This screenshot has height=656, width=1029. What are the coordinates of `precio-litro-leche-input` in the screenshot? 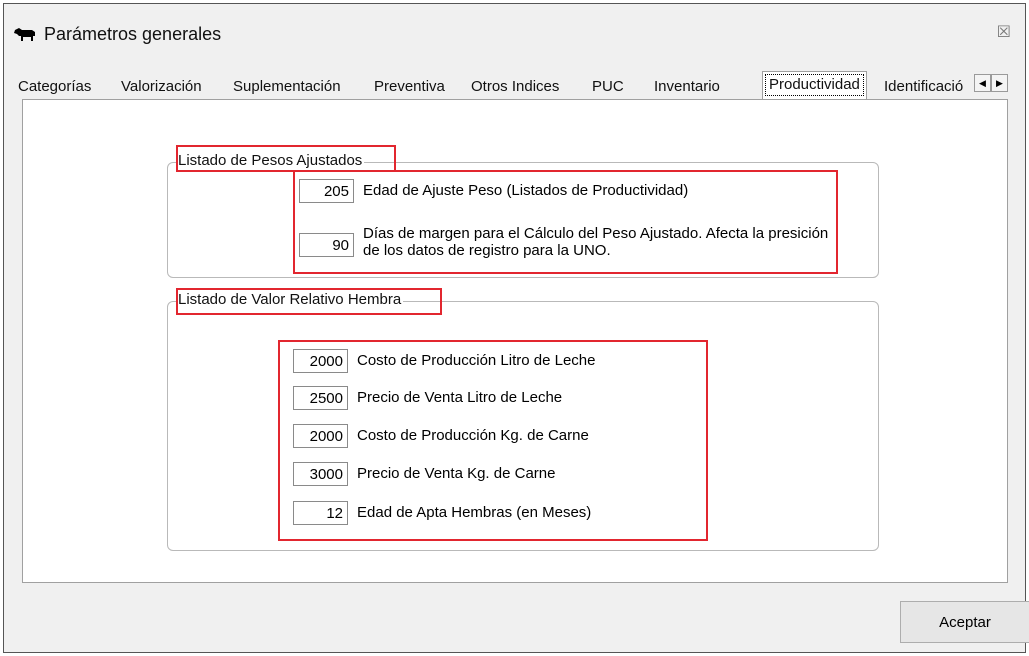 It's located at (320, 398).